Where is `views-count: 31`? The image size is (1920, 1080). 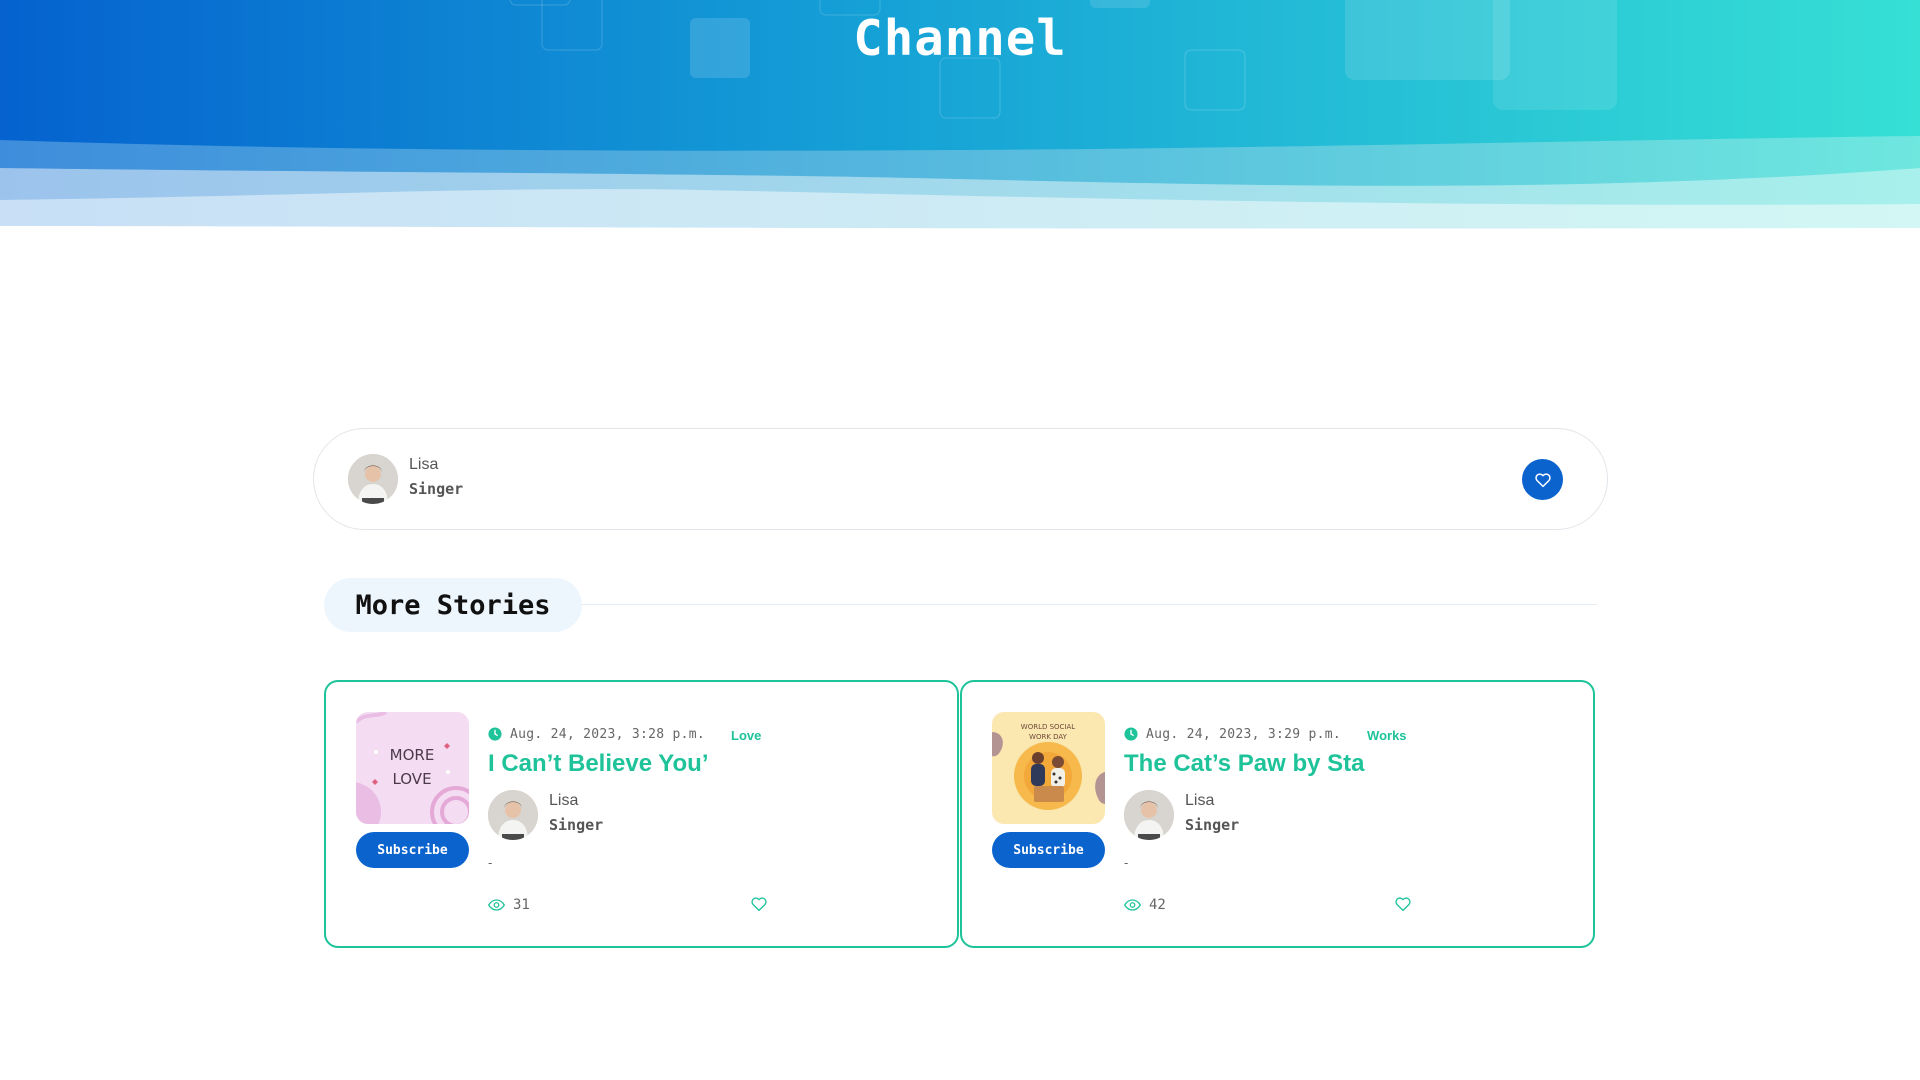
views-count: 31 is located at coordinates (521, 905).